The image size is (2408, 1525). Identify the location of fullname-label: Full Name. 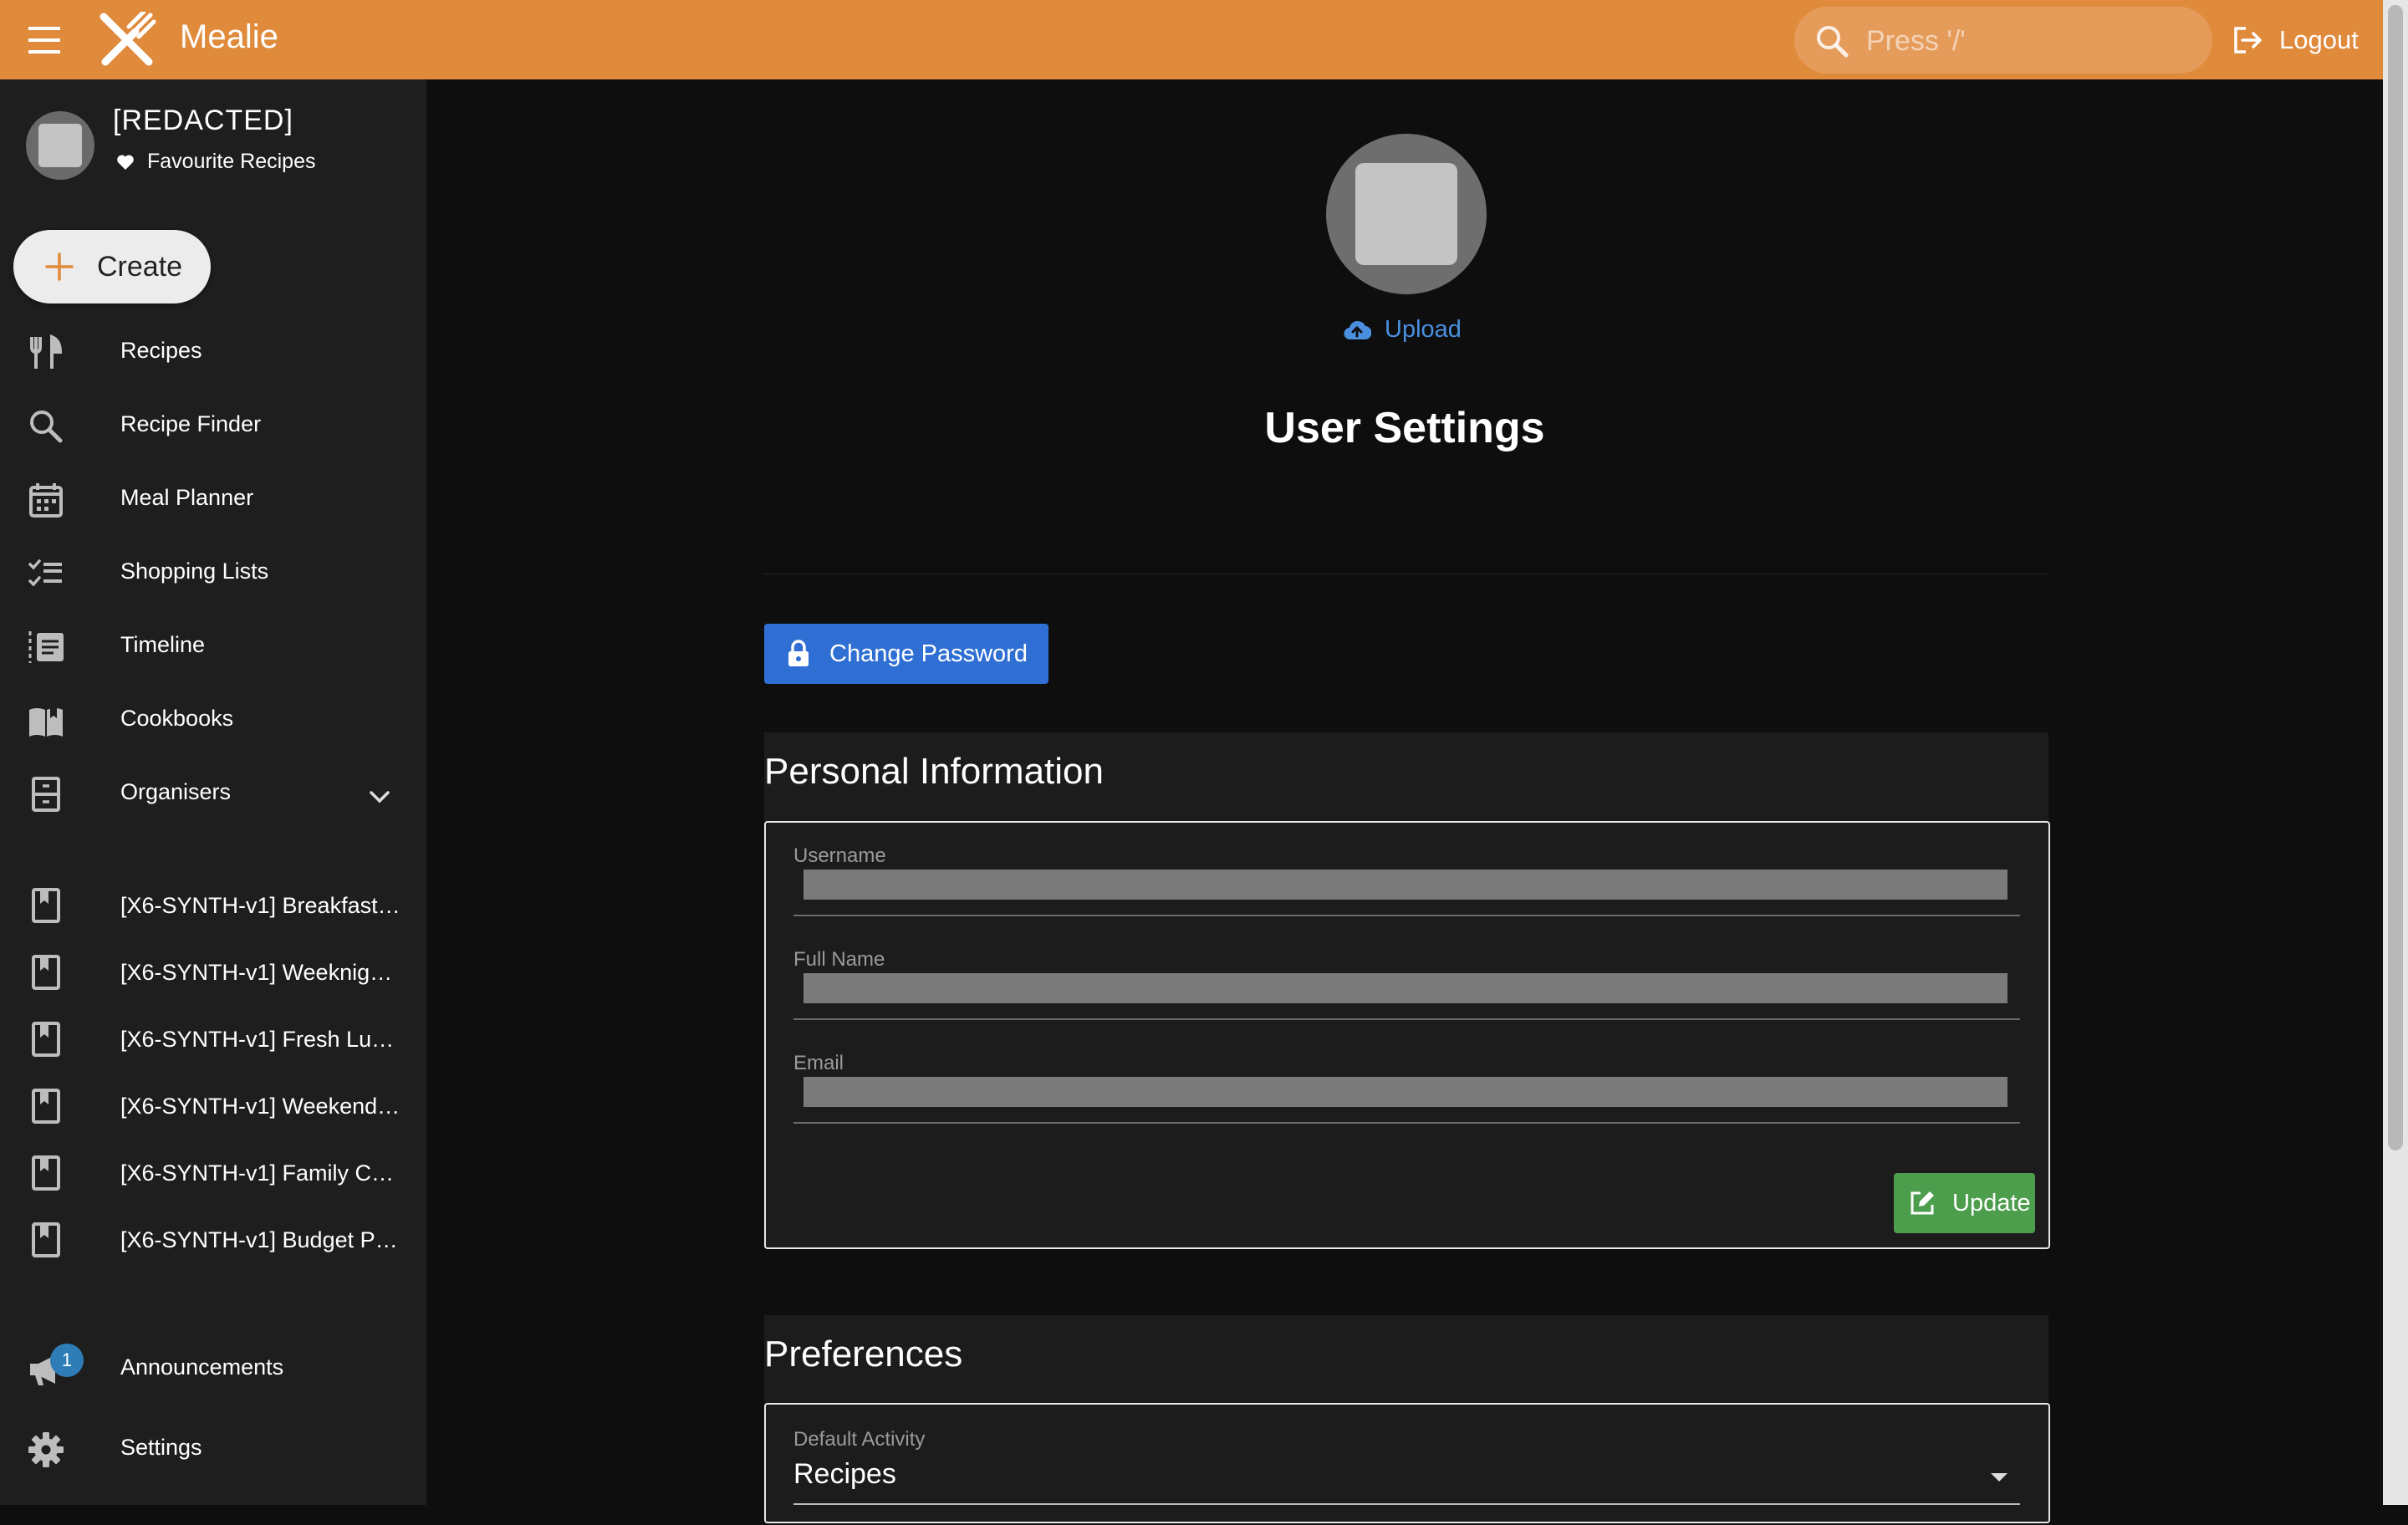
(839, 959).